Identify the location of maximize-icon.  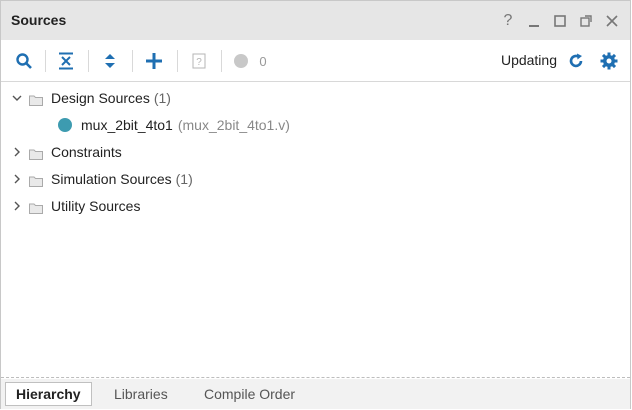
(560, 21).